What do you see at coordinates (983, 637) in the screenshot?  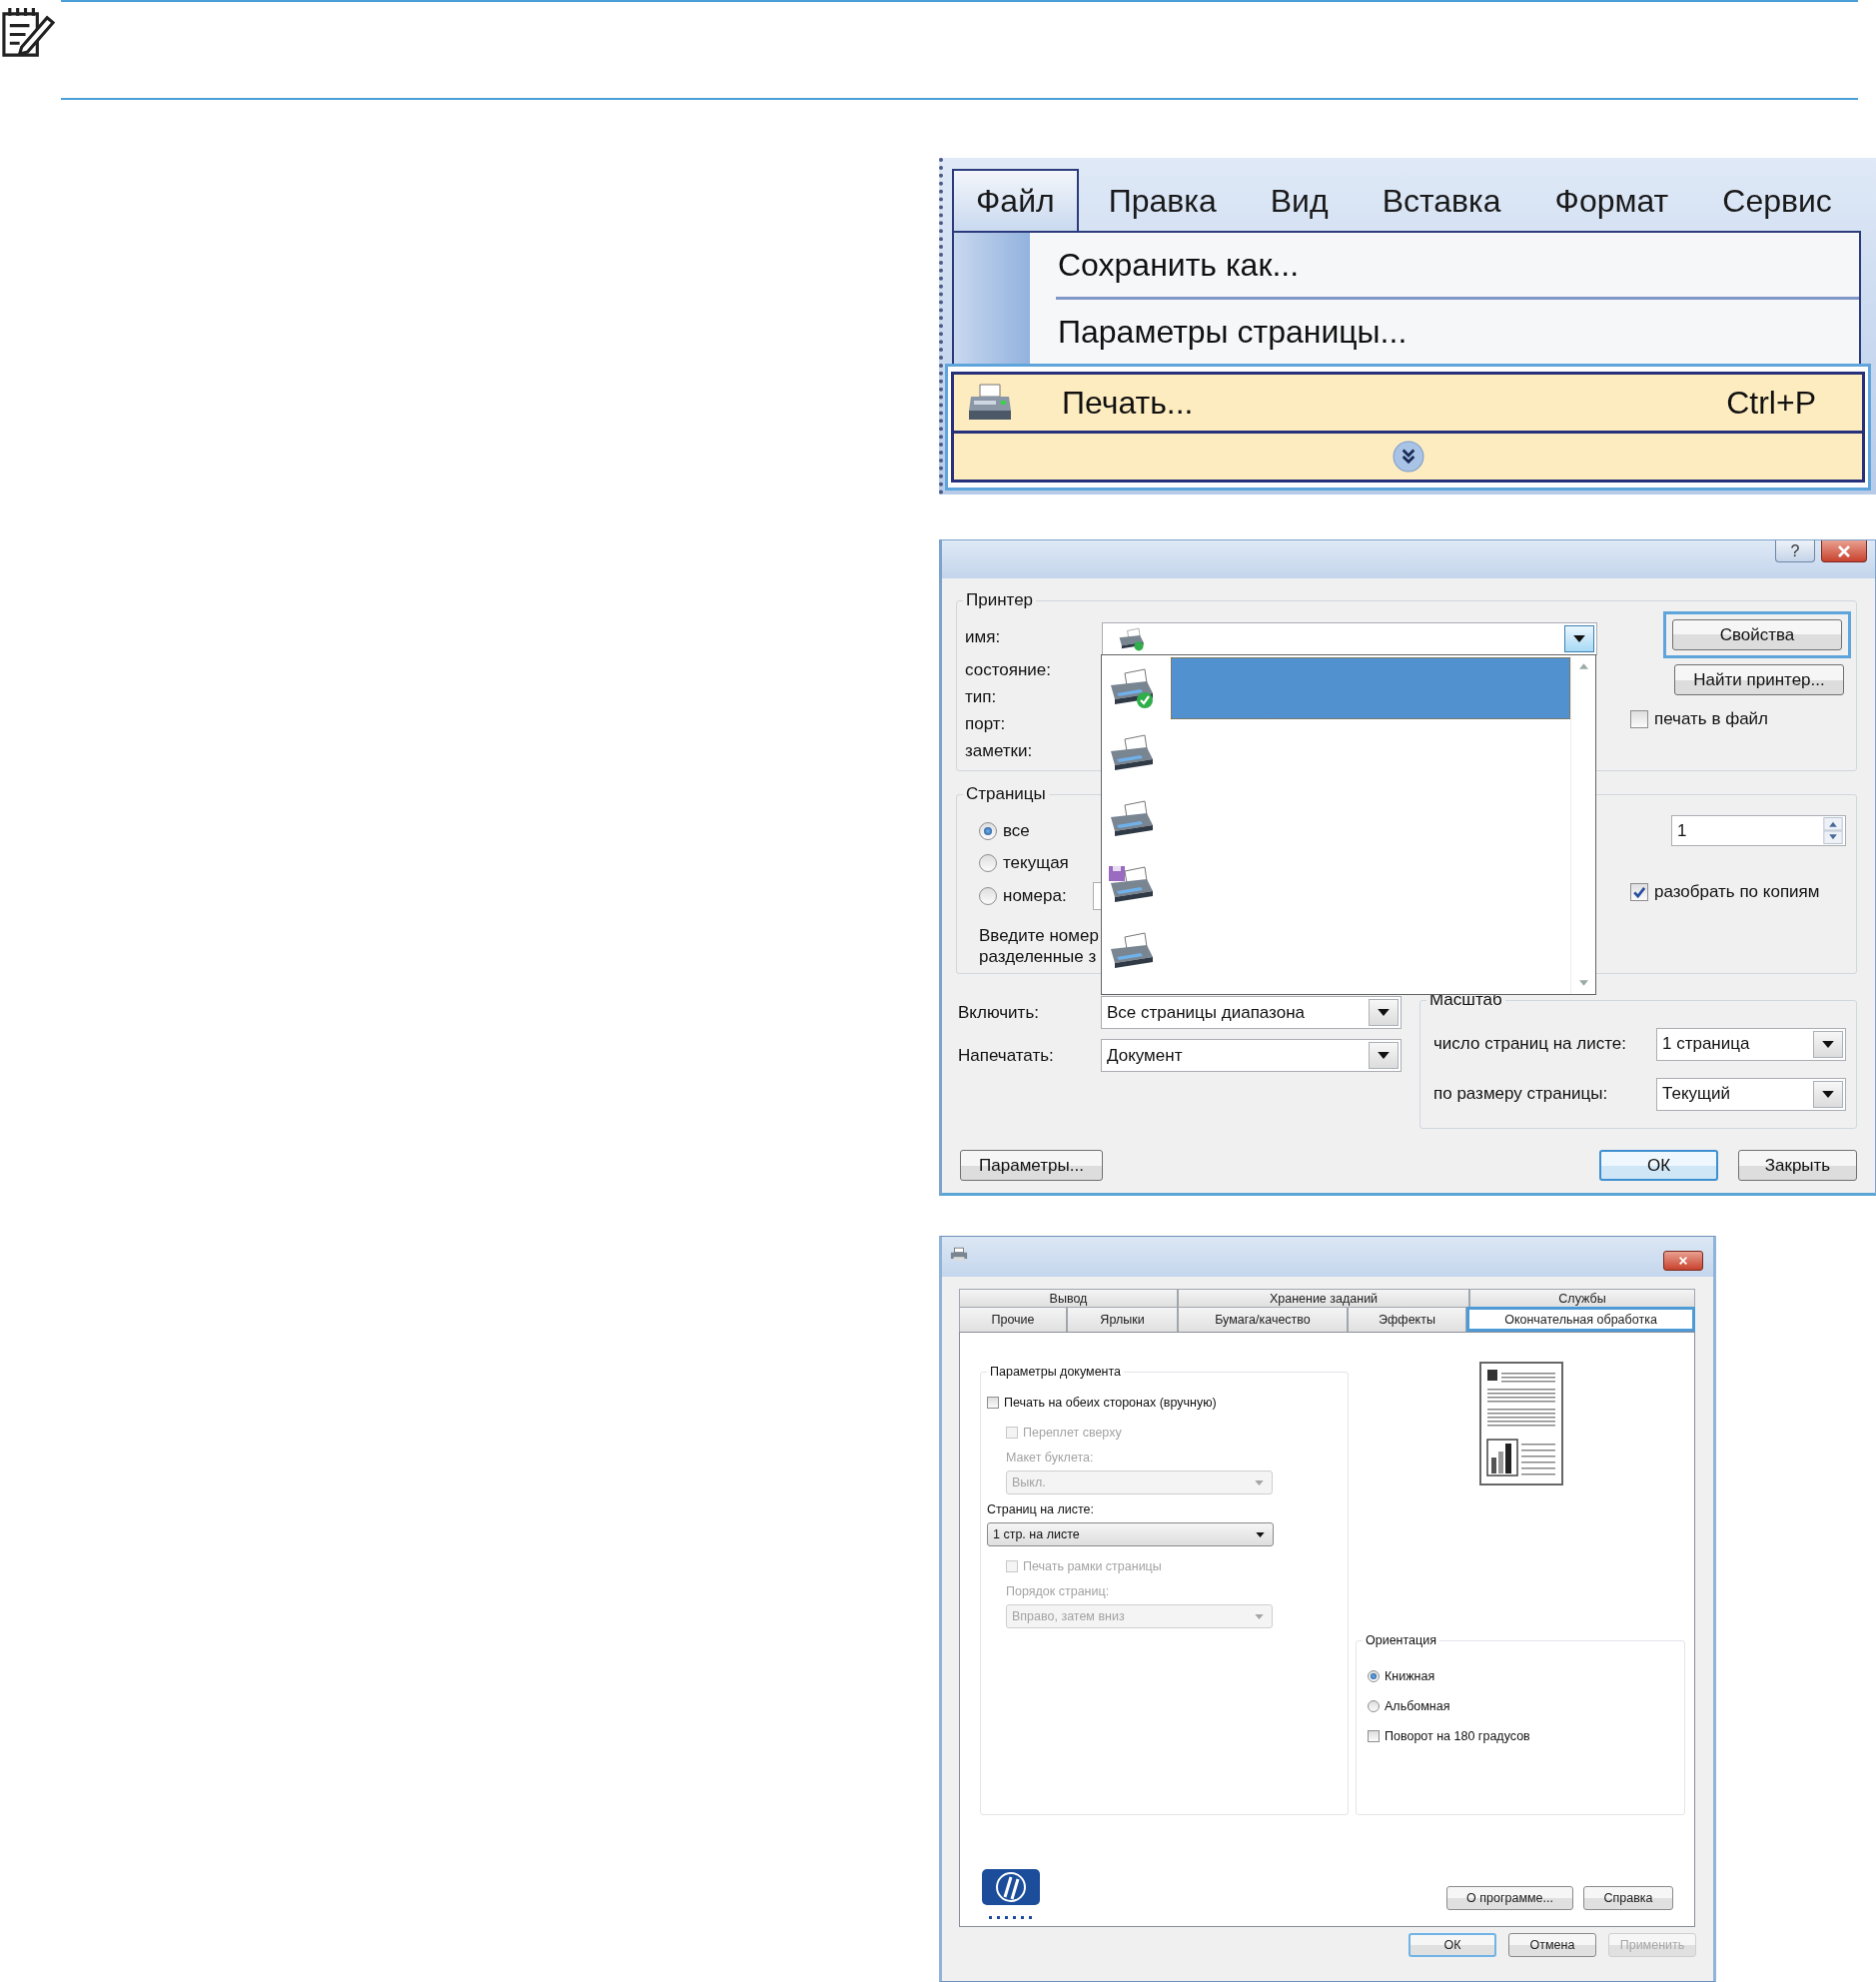 I see `field-label: имя:` at bounding box center [983, 637].